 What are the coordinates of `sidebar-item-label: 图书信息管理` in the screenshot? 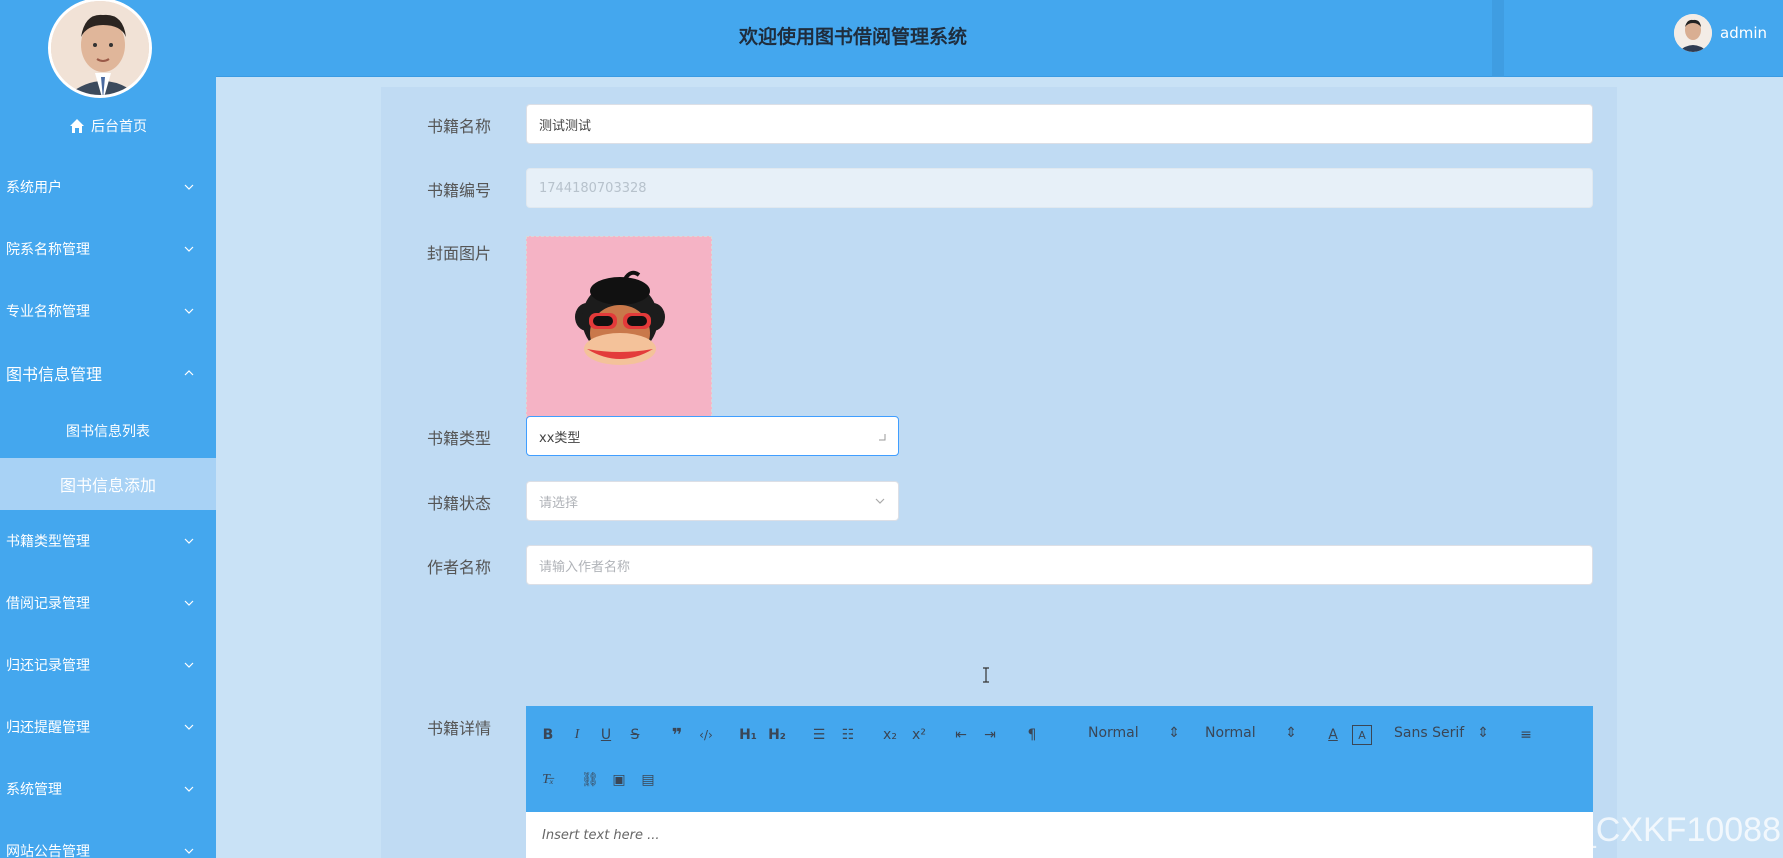 It's located at (54, 374).